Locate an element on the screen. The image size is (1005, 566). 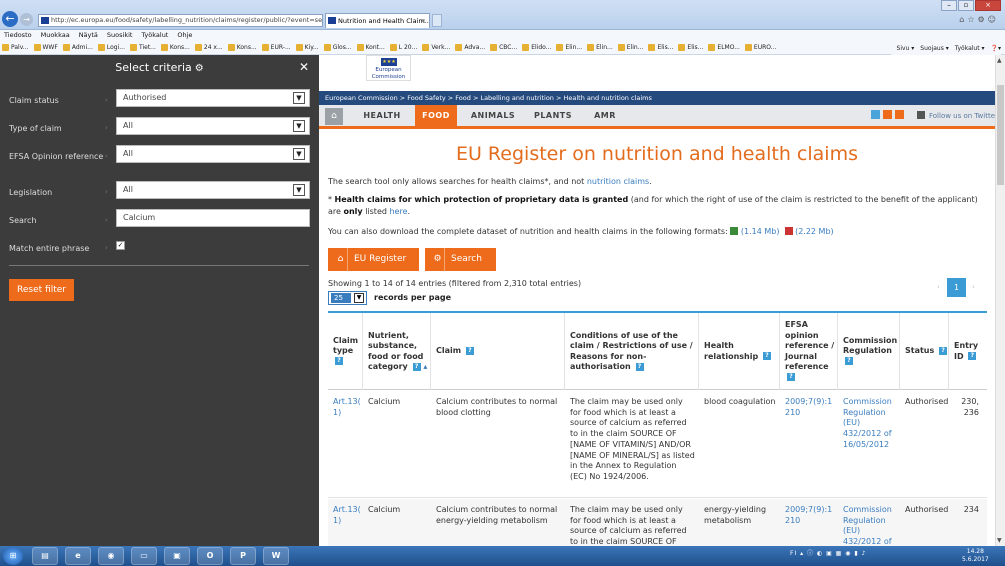
col-status: Status ? is located at coordinates (924, 351).